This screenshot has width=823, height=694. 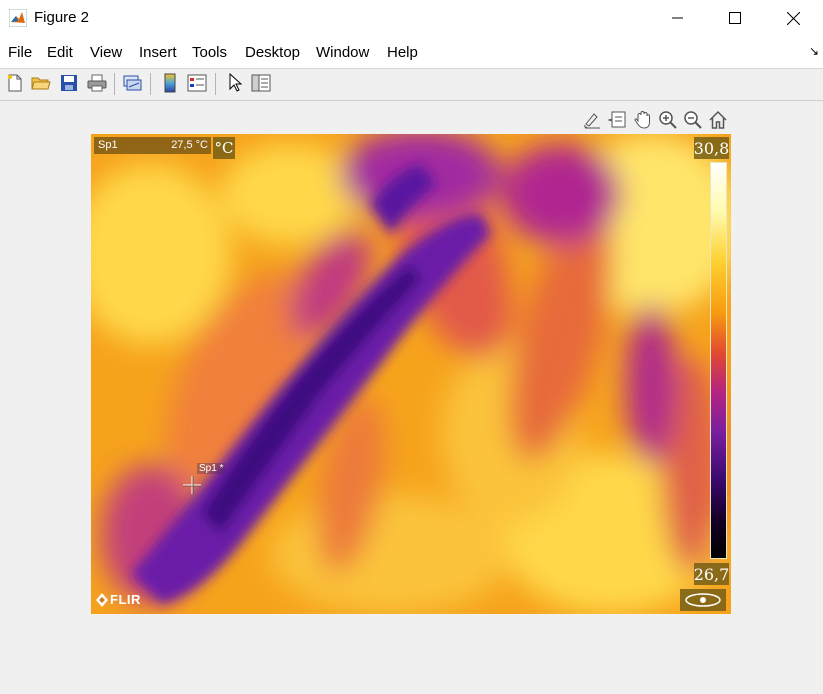 What do you see at coordinates (108, 145) in the screenshot?
I see `spot-label: Sp1` at bounding box center [108, 145].